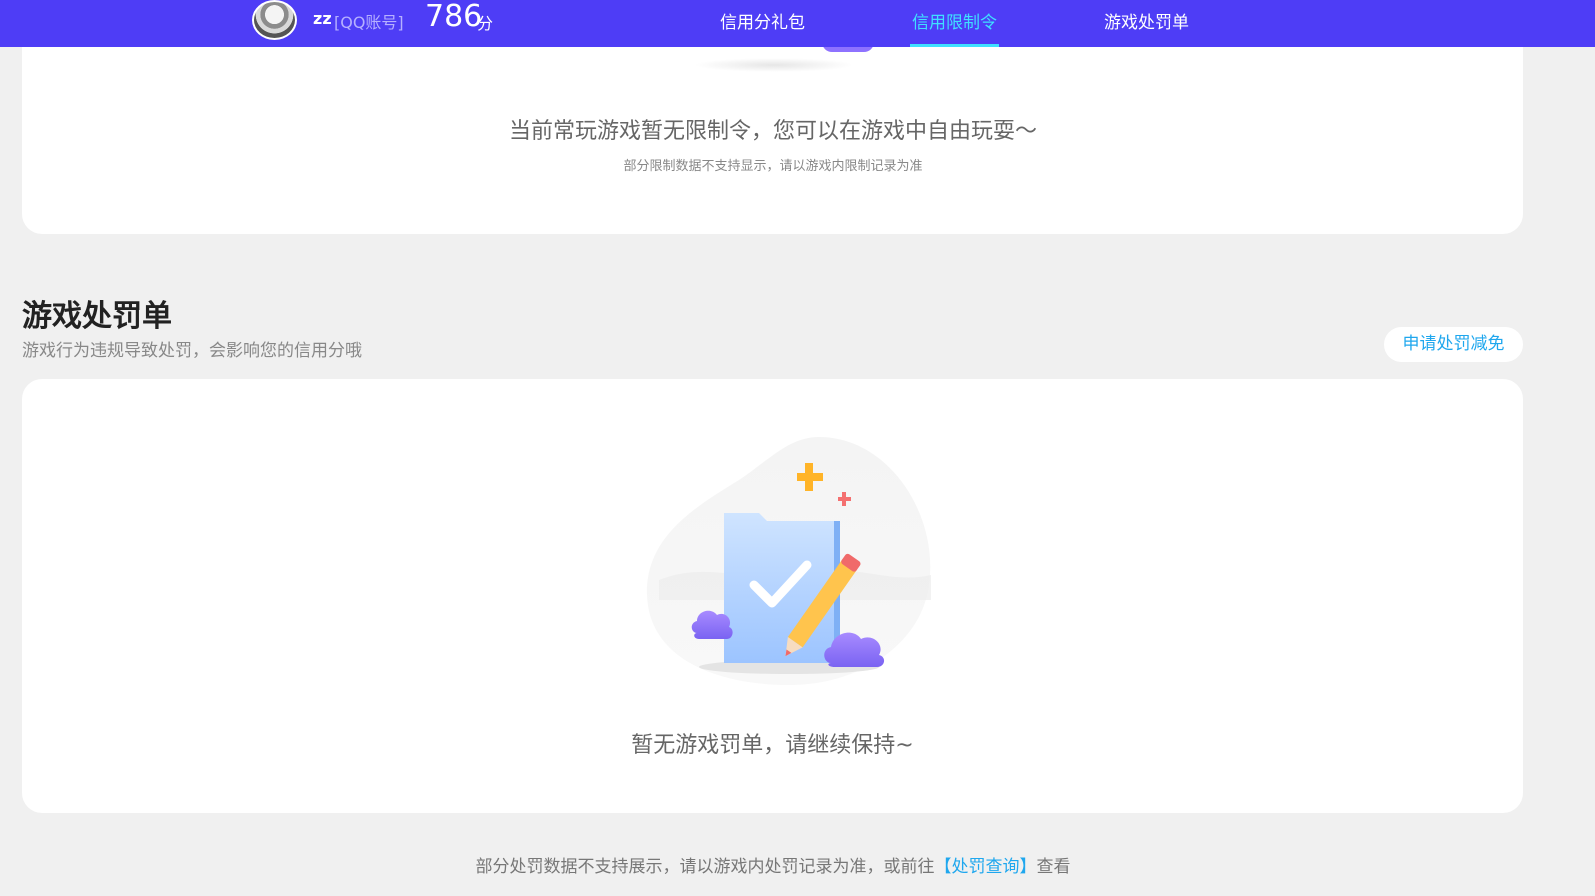 Image resolution: width=1595 pixels, height=896 pixels. Describe the element at coordinates (454, 17) in the screenshot. I see `credit-score: 786` at that location.